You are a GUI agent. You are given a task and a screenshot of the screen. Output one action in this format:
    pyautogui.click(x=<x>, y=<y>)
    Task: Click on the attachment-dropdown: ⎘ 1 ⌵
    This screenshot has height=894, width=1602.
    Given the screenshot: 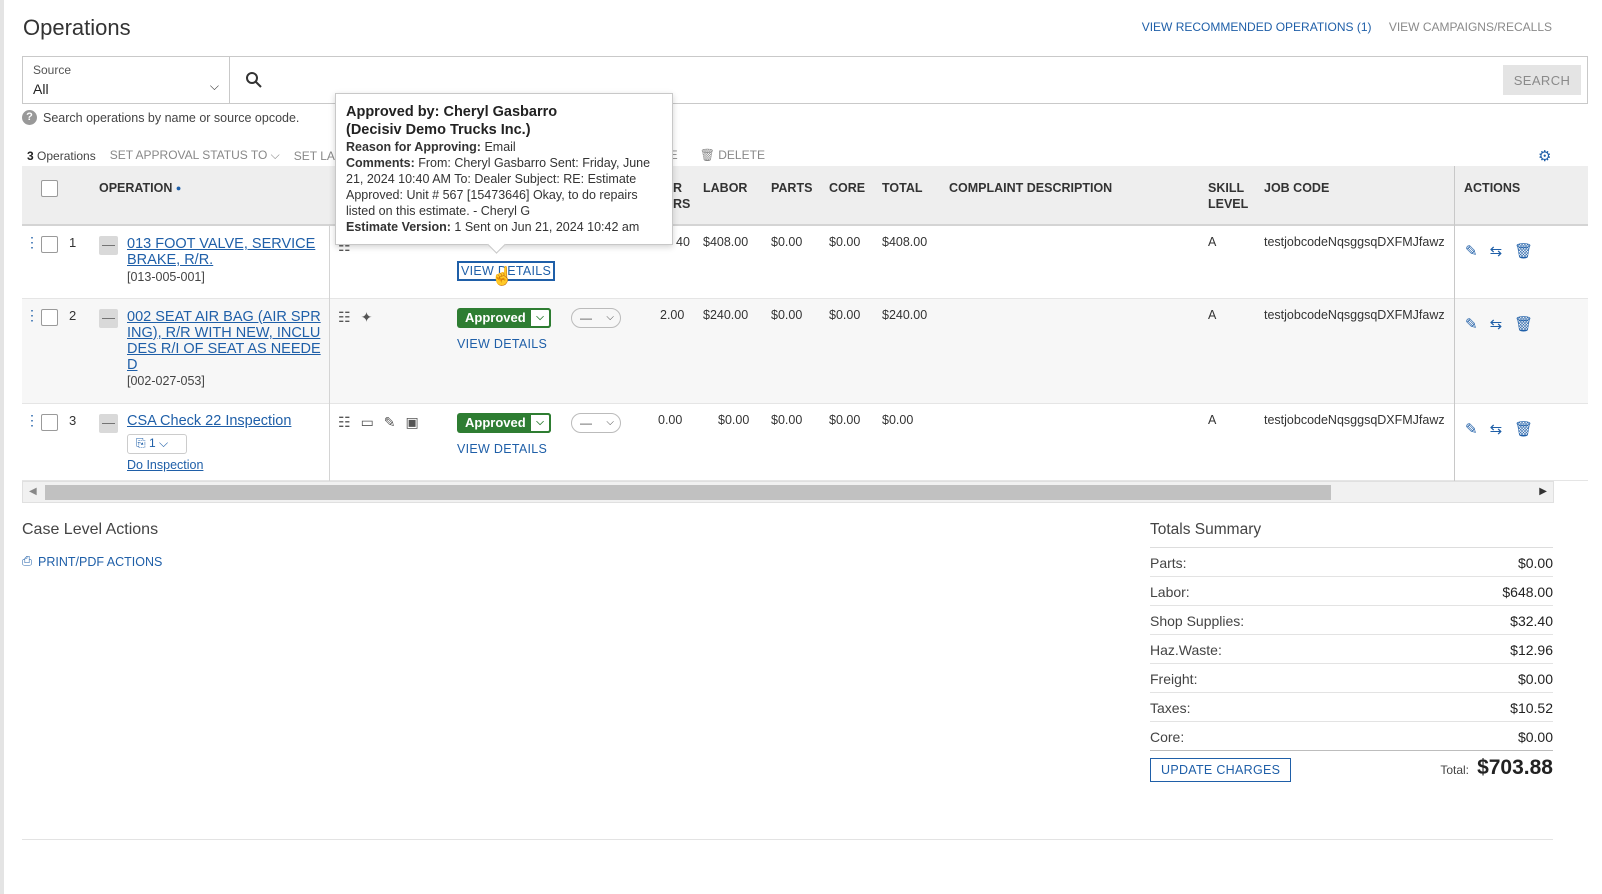 What is the action you would take?
    pyautogui.click(x=157, y=444)
    